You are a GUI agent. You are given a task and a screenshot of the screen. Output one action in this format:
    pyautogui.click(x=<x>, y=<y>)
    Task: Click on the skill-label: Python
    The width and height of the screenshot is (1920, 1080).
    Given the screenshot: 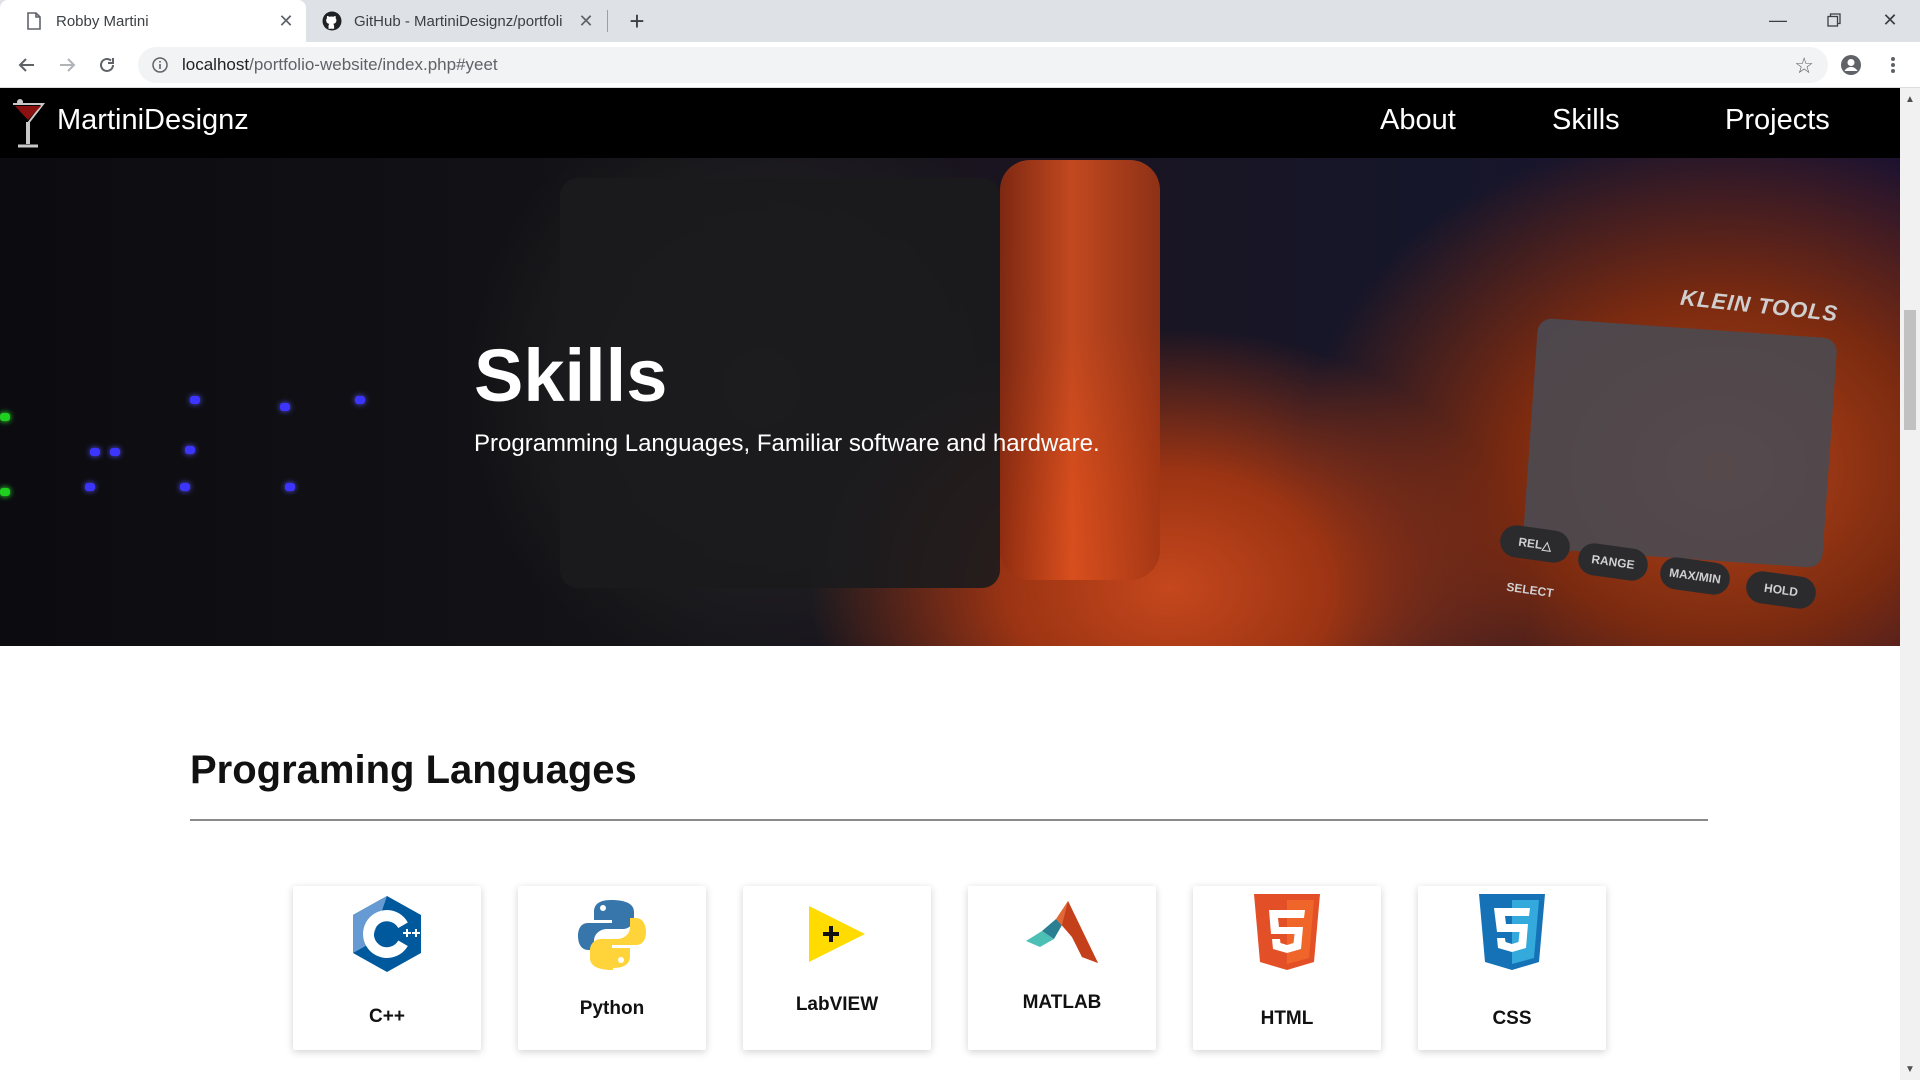 What is the action you would take?
    pyautogui.click(x=612, y=1008)
    